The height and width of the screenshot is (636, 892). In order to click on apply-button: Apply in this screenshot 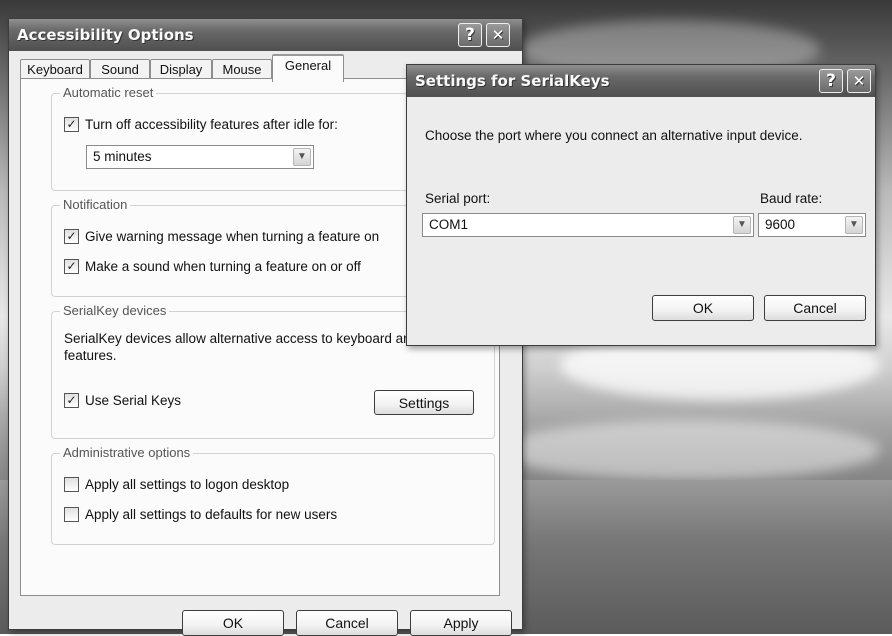, I will do `click(461, 623)`.